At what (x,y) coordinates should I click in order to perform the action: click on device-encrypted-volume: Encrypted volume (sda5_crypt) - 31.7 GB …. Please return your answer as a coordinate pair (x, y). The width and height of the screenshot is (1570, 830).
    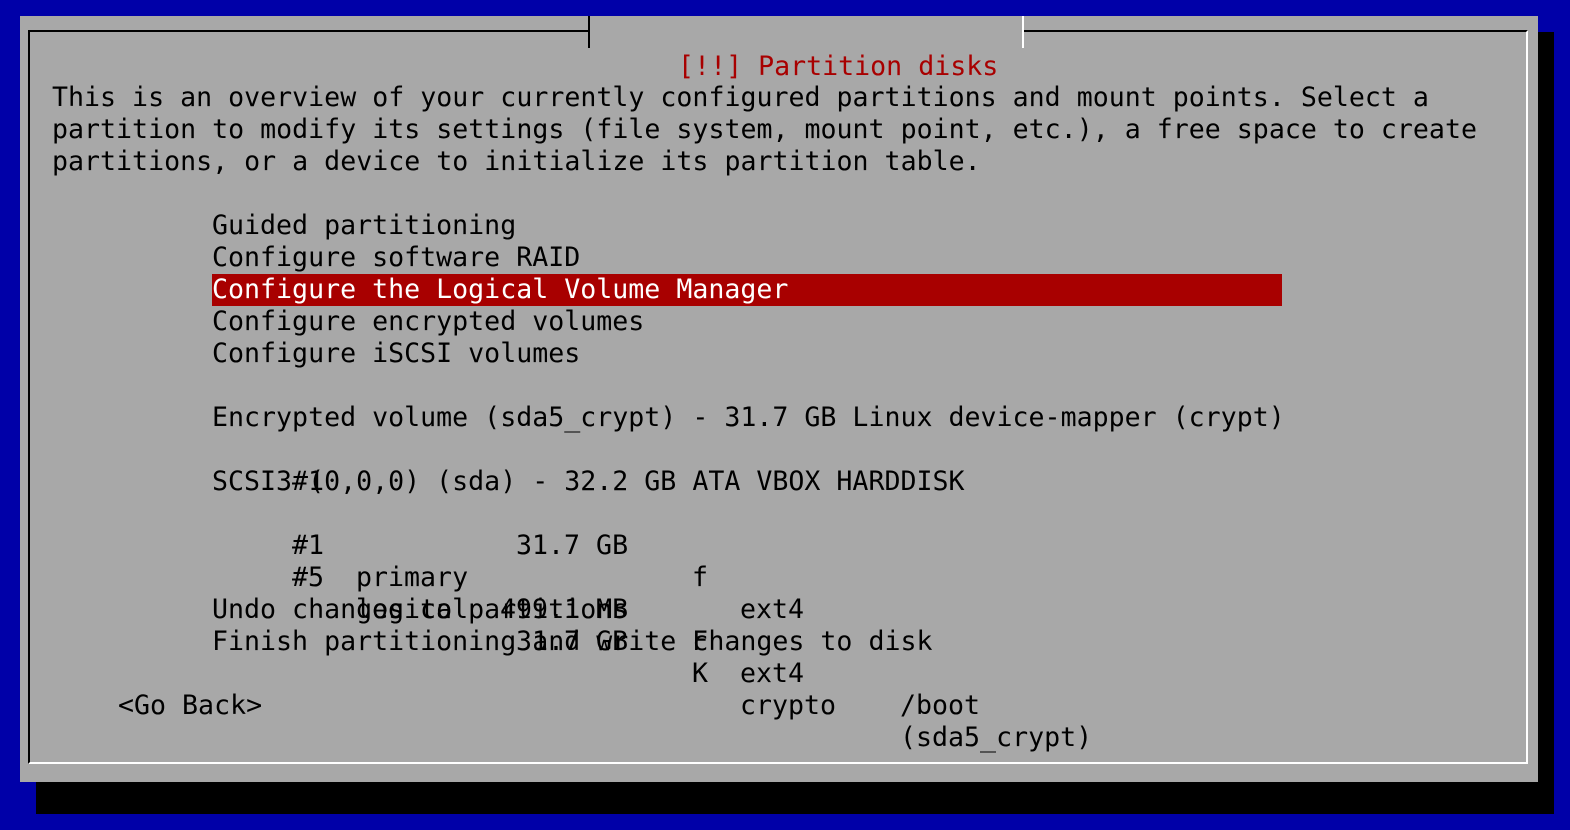
    Looking at the image, I should click on (748, 418).